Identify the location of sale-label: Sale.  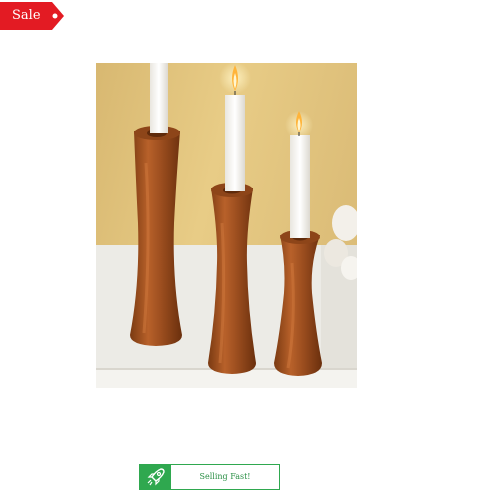
(26, 15).